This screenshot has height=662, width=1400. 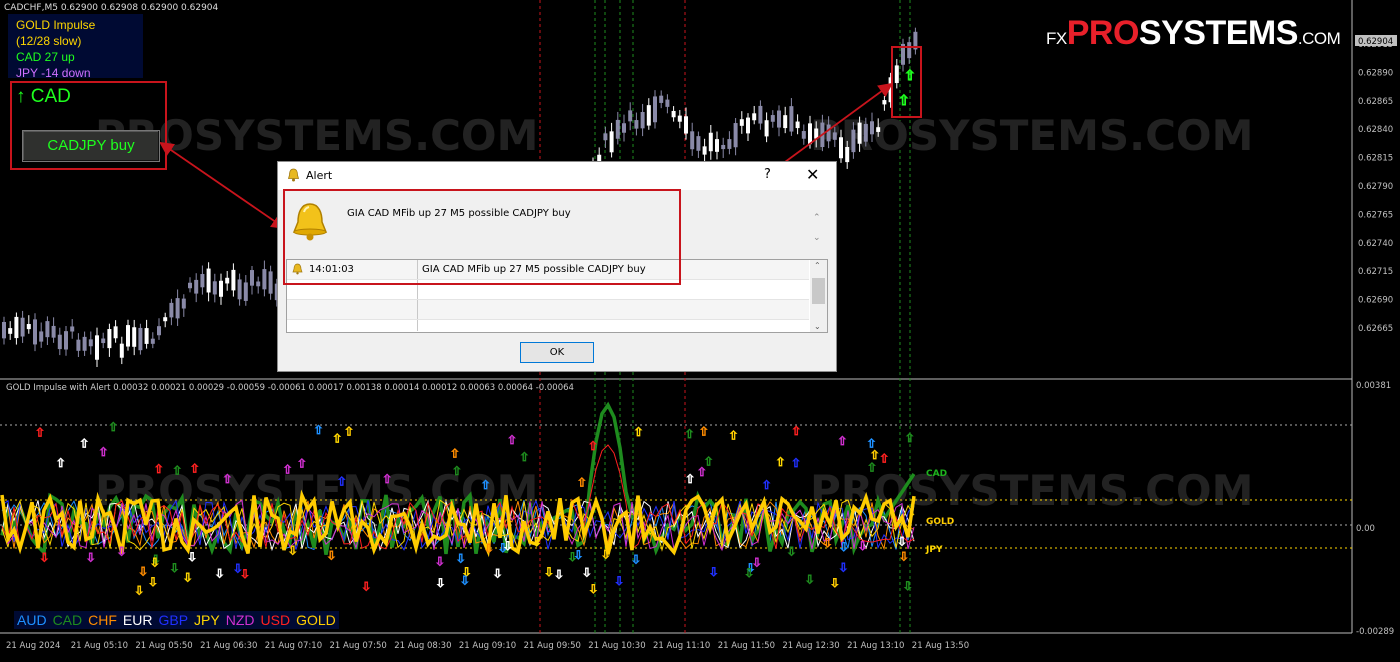 I want to click on legend-item-jpy: JPY, so click(x=207, y=620).